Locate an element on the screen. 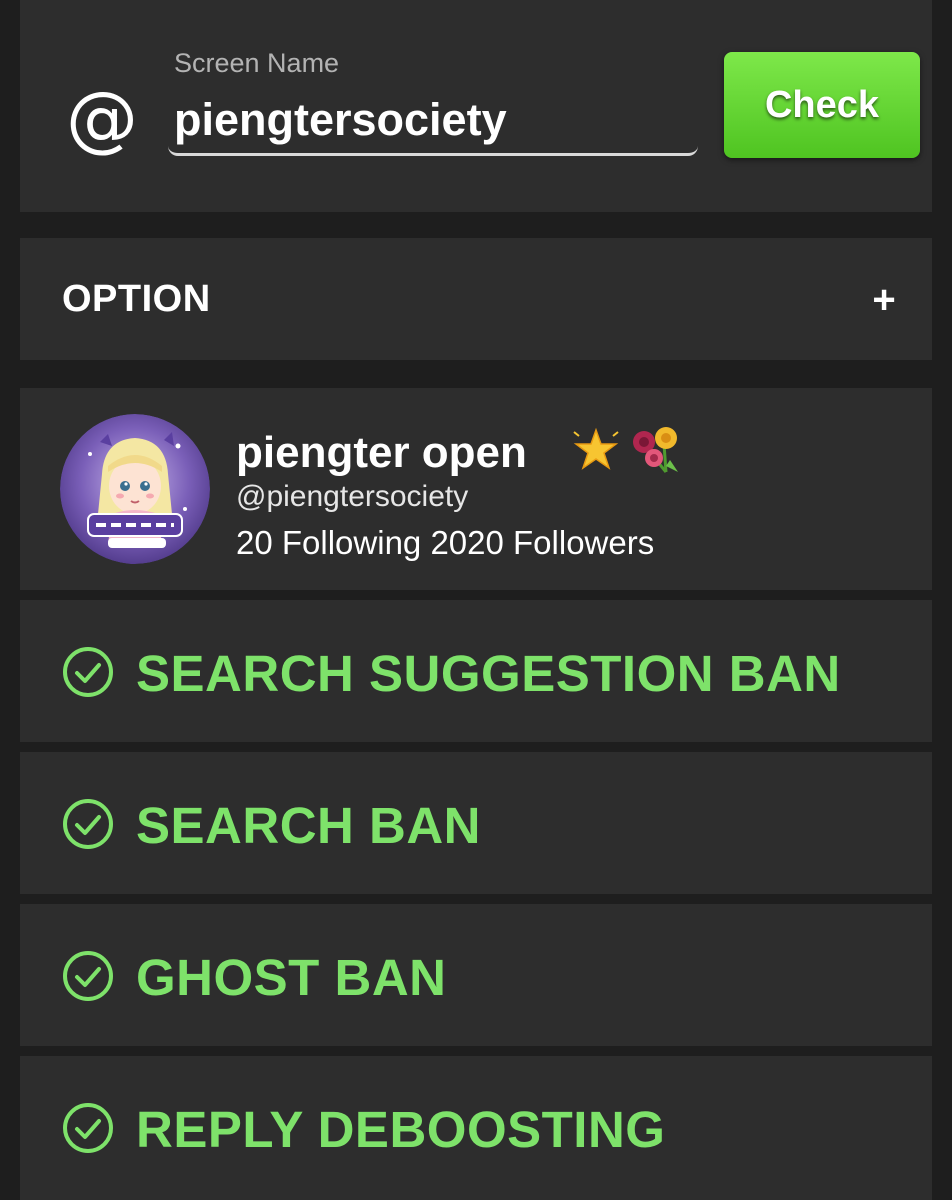 The width and height of the screenshot is (952, 1200). result-row-reply-deboosting: REPLY DEBOOSTING is located at coordinates (476, 1128).